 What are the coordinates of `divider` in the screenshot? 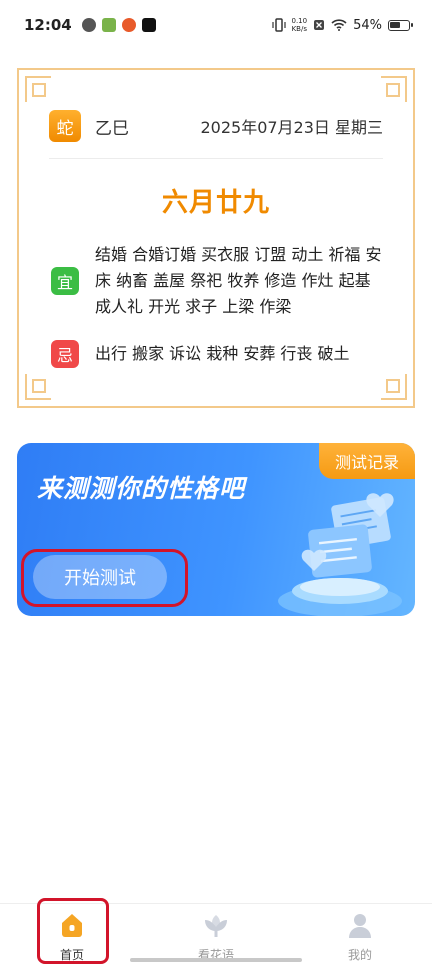 It's located at (216, 158).